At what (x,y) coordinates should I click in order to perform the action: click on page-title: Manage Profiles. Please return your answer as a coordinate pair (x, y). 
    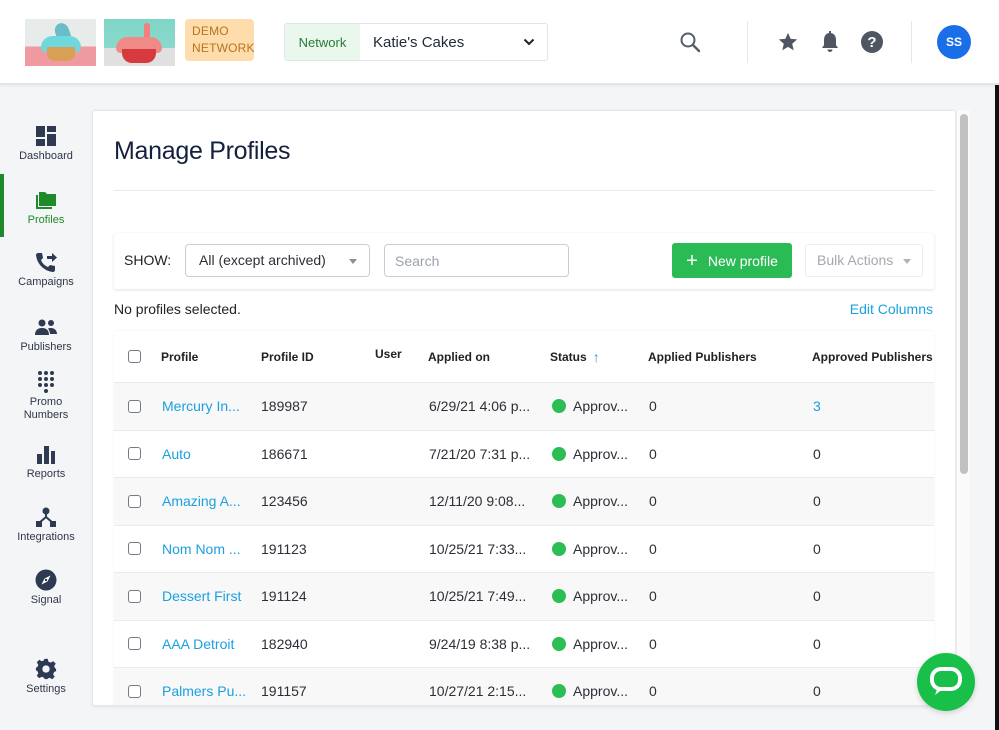
    Looking at the image, I should click on (202, 151).